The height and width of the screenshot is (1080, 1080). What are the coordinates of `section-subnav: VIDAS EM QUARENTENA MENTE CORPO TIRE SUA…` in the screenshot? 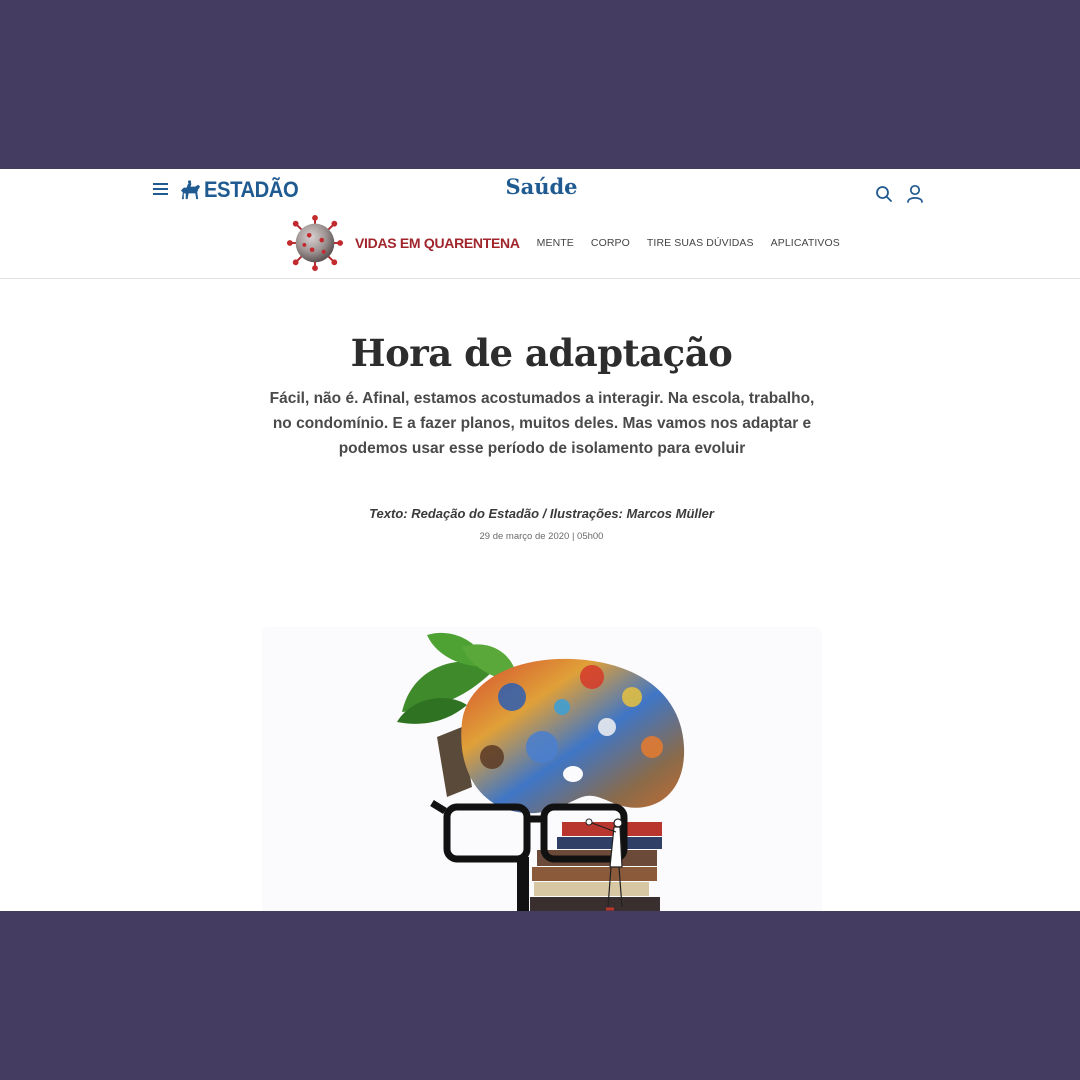 It's located at (571, 243).